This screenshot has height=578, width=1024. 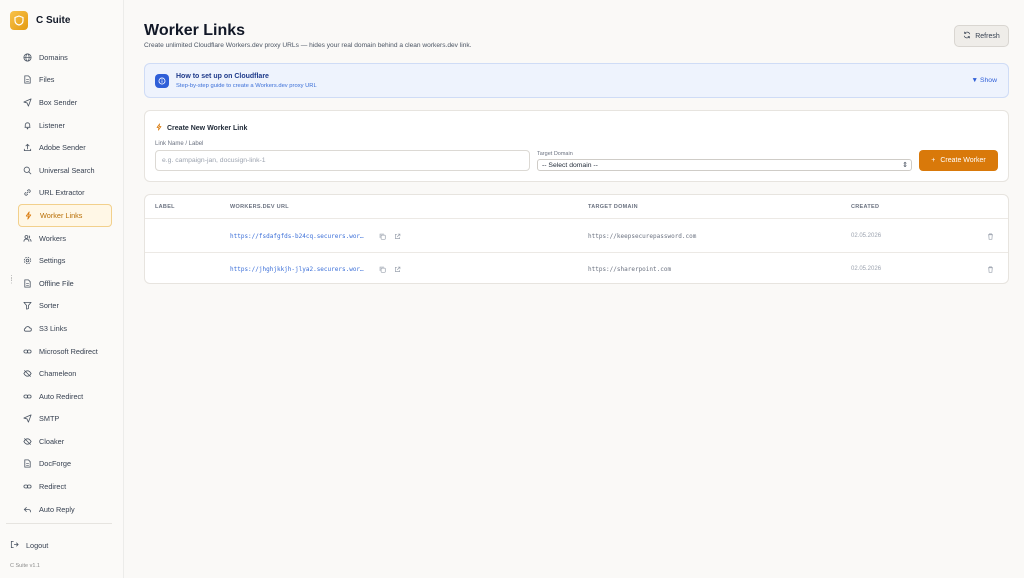 I want to click on column-header-url: WORKERS.DEV URL, so click(x=259, y=207).